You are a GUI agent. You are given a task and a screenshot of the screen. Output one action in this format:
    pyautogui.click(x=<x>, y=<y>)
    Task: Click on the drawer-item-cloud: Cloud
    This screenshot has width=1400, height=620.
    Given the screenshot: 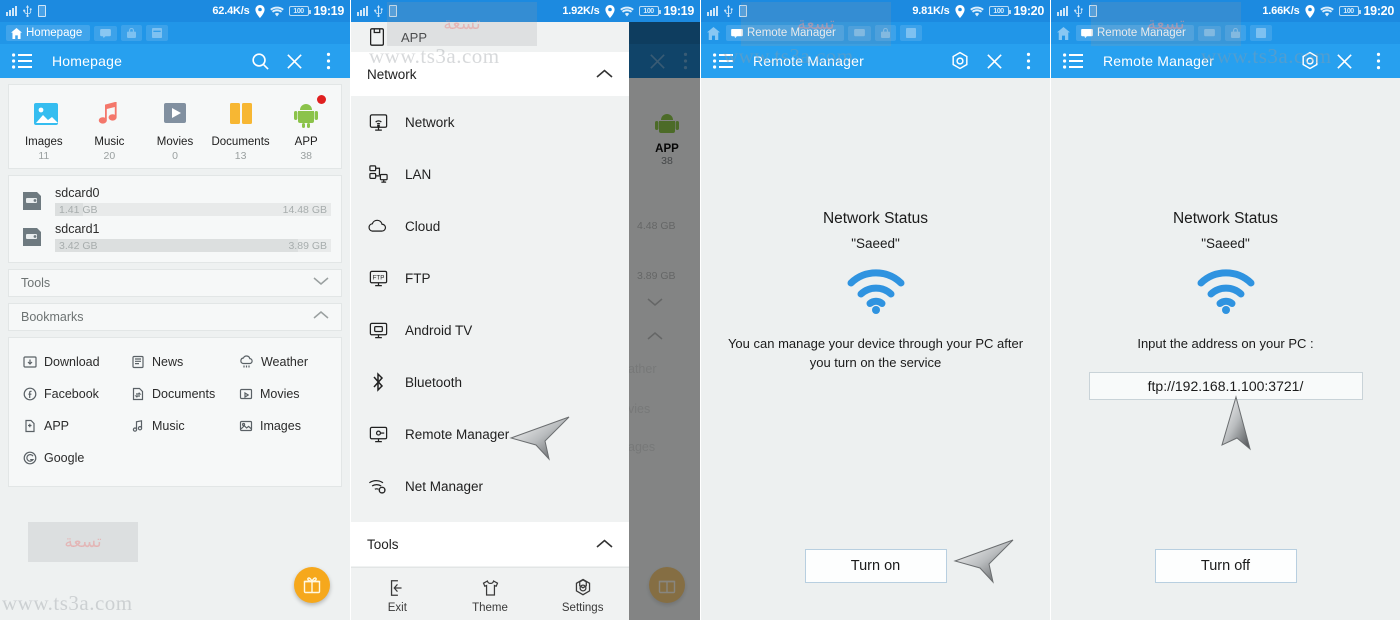 What is the action you would take?
    pyautogui.click(x=490, y=226)
    